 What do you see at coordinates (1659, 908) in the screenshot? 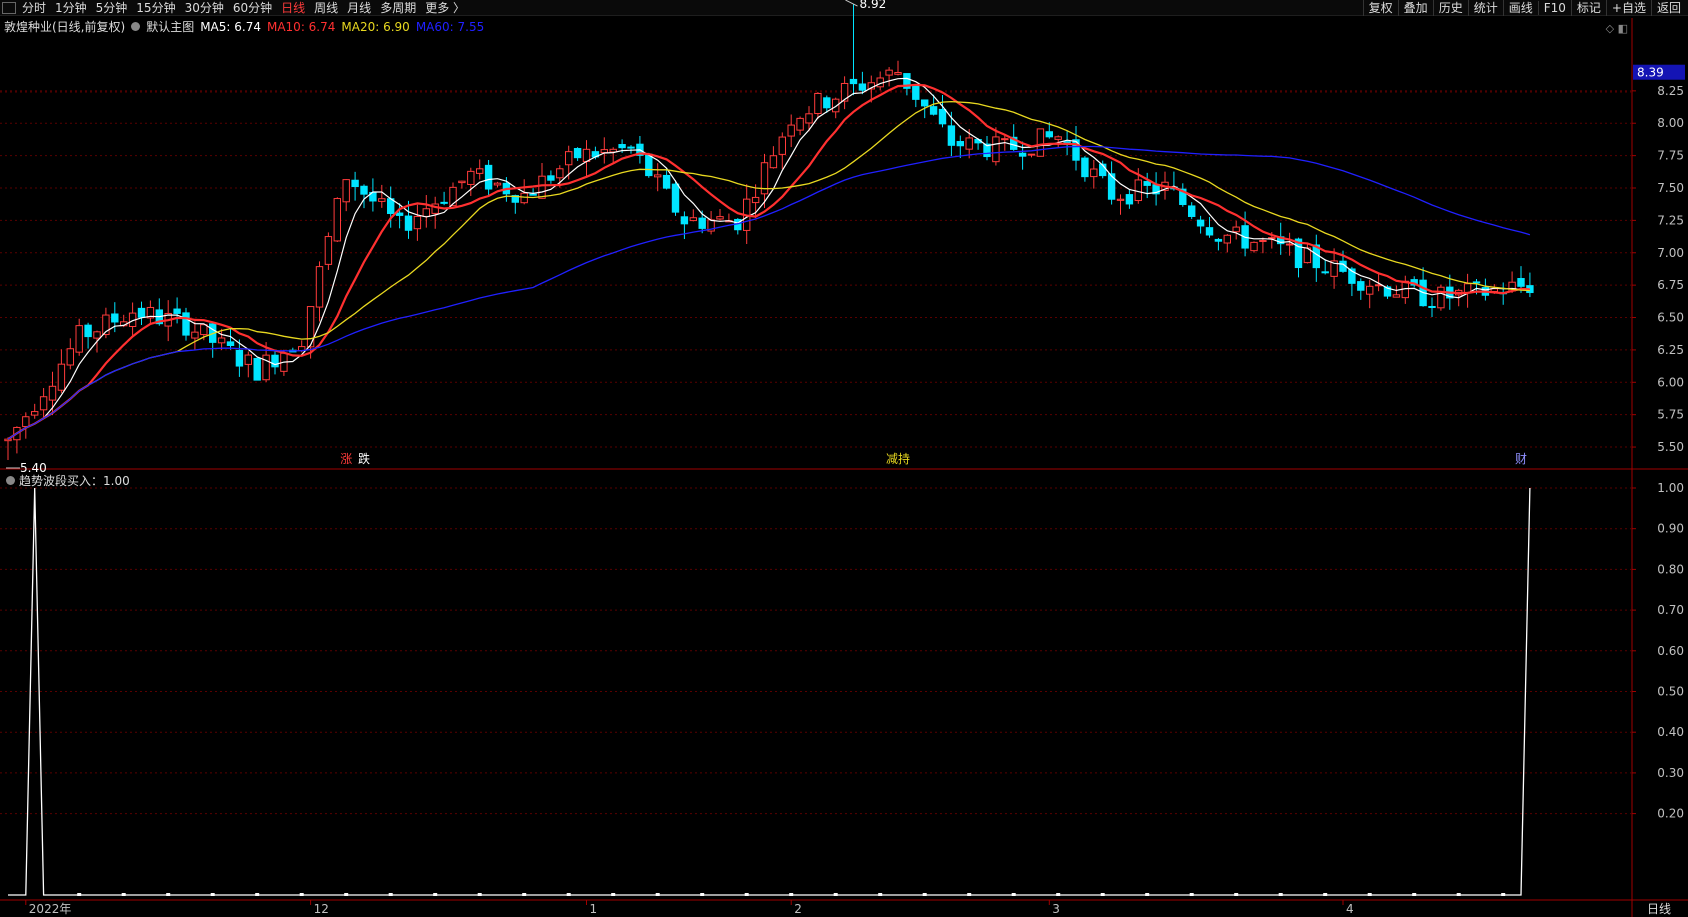
I see `period-switch-label: 日线` at bounding box center [1659, 908].